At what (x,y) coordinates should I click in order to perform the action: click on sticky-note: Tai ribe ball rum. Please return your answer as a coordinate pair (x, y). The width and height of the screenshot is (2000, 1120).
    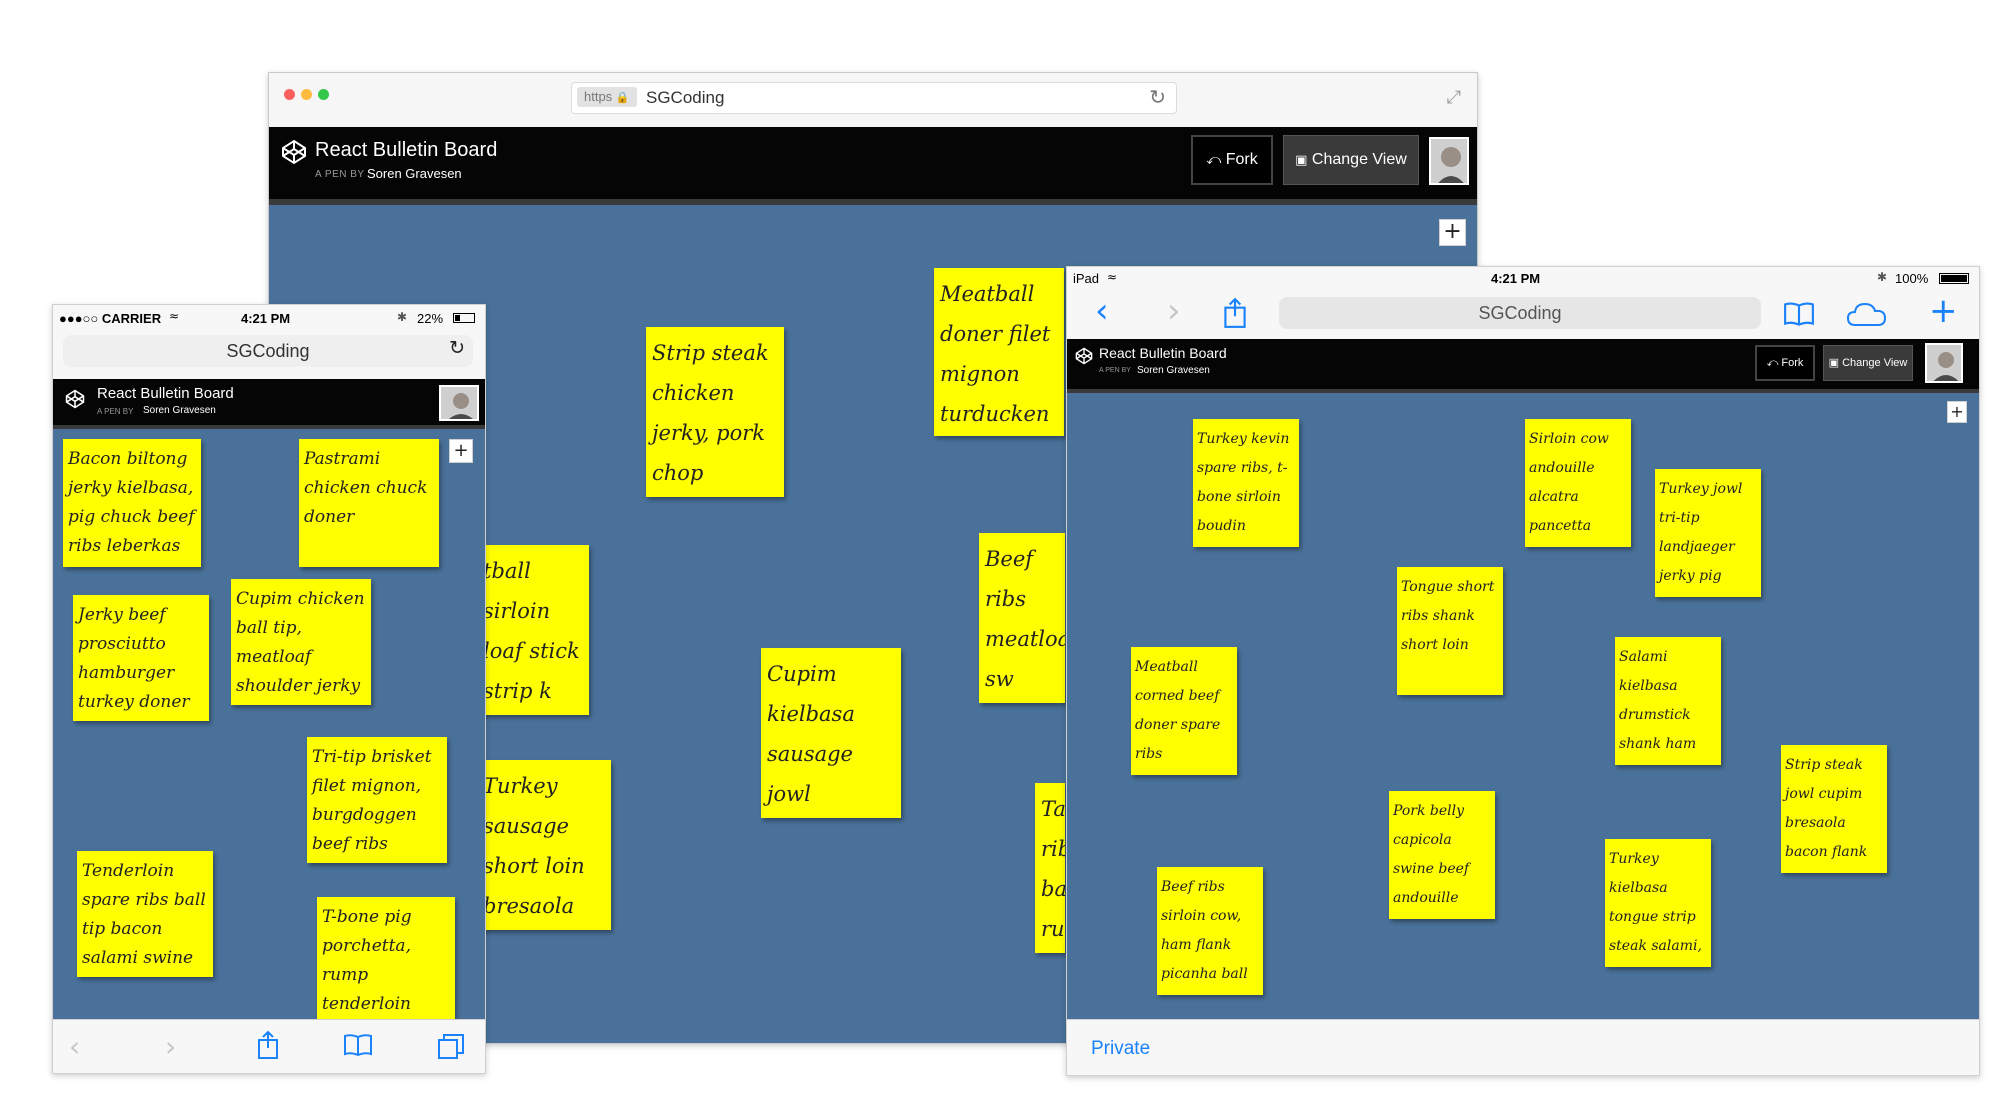
    Looking at the image, I should click on (1050, 868).